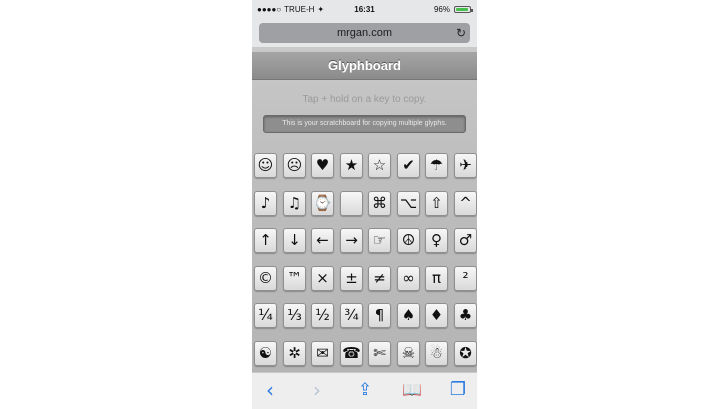  What do you see at coordinates (379, 353) in the screenshot?
I see `glyph-key: ✄` at bounding box center [379, 353].